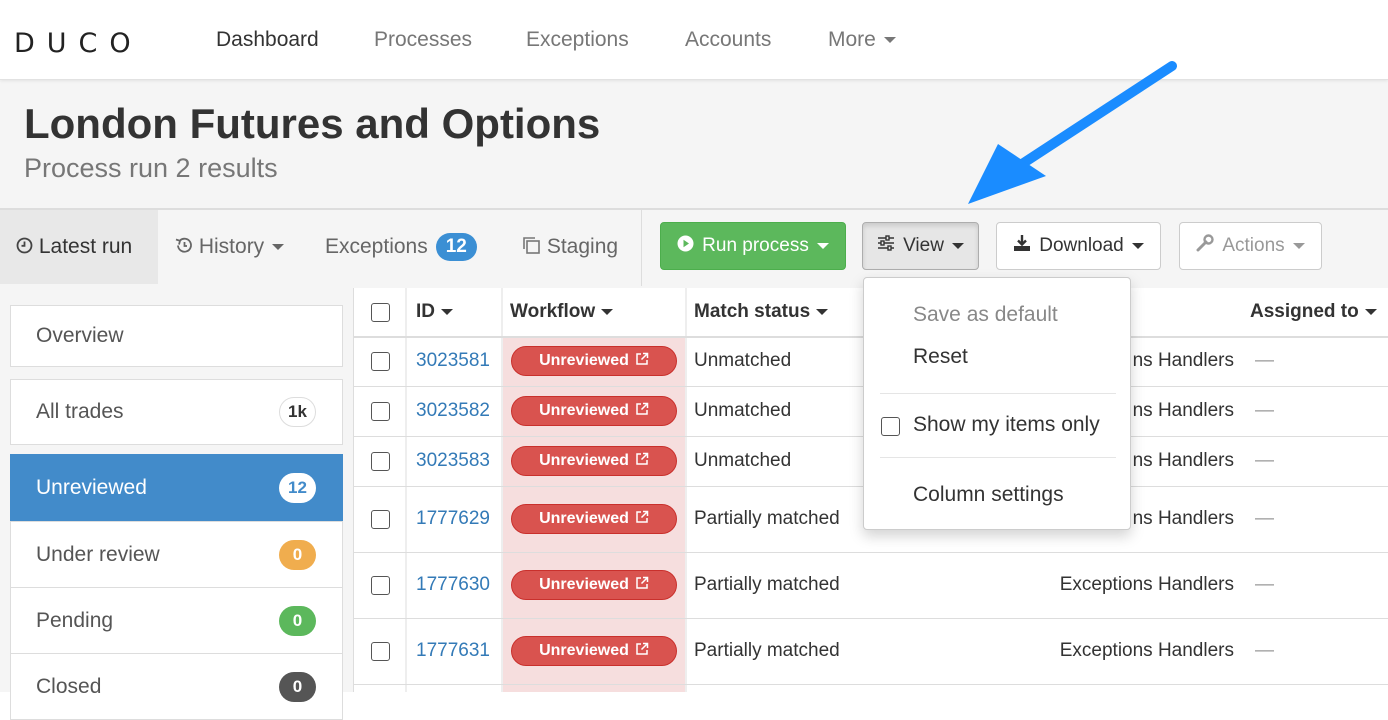 This screenshot has height=720, width=1388. Describe the element at coordinates (229, 247) in the screenshot. I see `tab-history: History` at that location.